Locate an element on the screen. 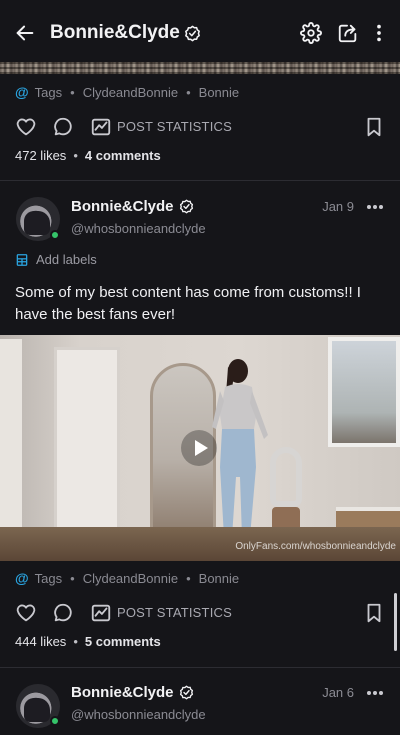 The image size is (400, 735). post2-actions: POST STATISTICS is located at coordinates (200, 613).